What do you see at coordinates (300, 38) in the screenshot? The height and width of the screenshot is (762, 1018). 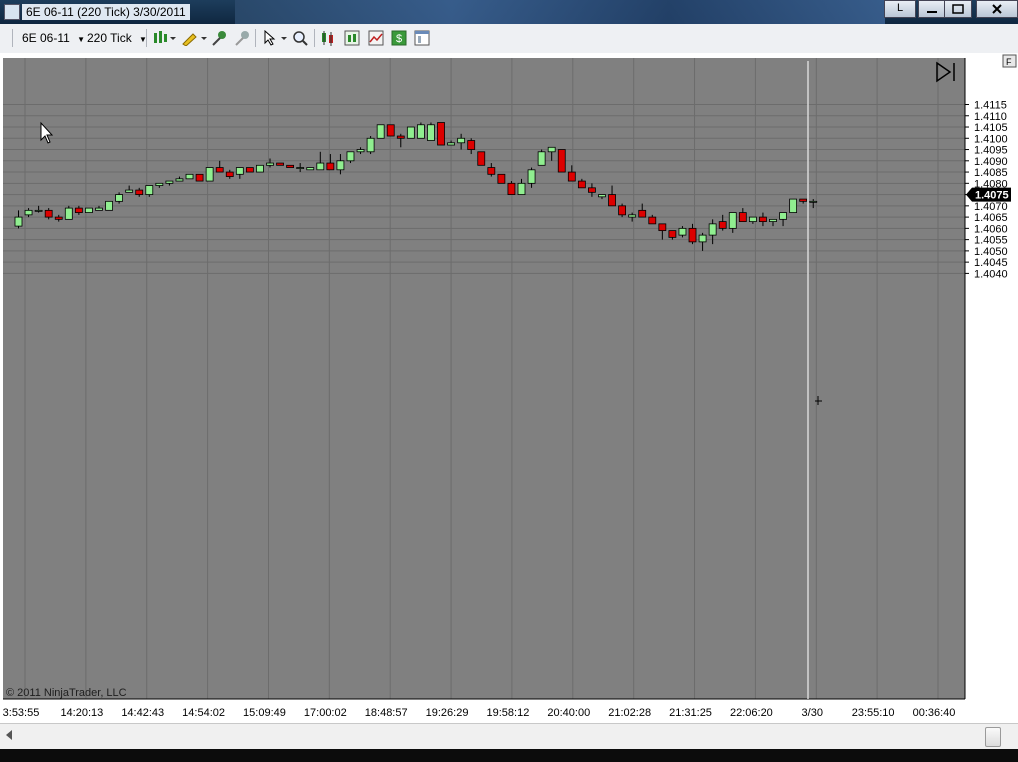 I see `zoom-icon` at bounding box center [300, 38].